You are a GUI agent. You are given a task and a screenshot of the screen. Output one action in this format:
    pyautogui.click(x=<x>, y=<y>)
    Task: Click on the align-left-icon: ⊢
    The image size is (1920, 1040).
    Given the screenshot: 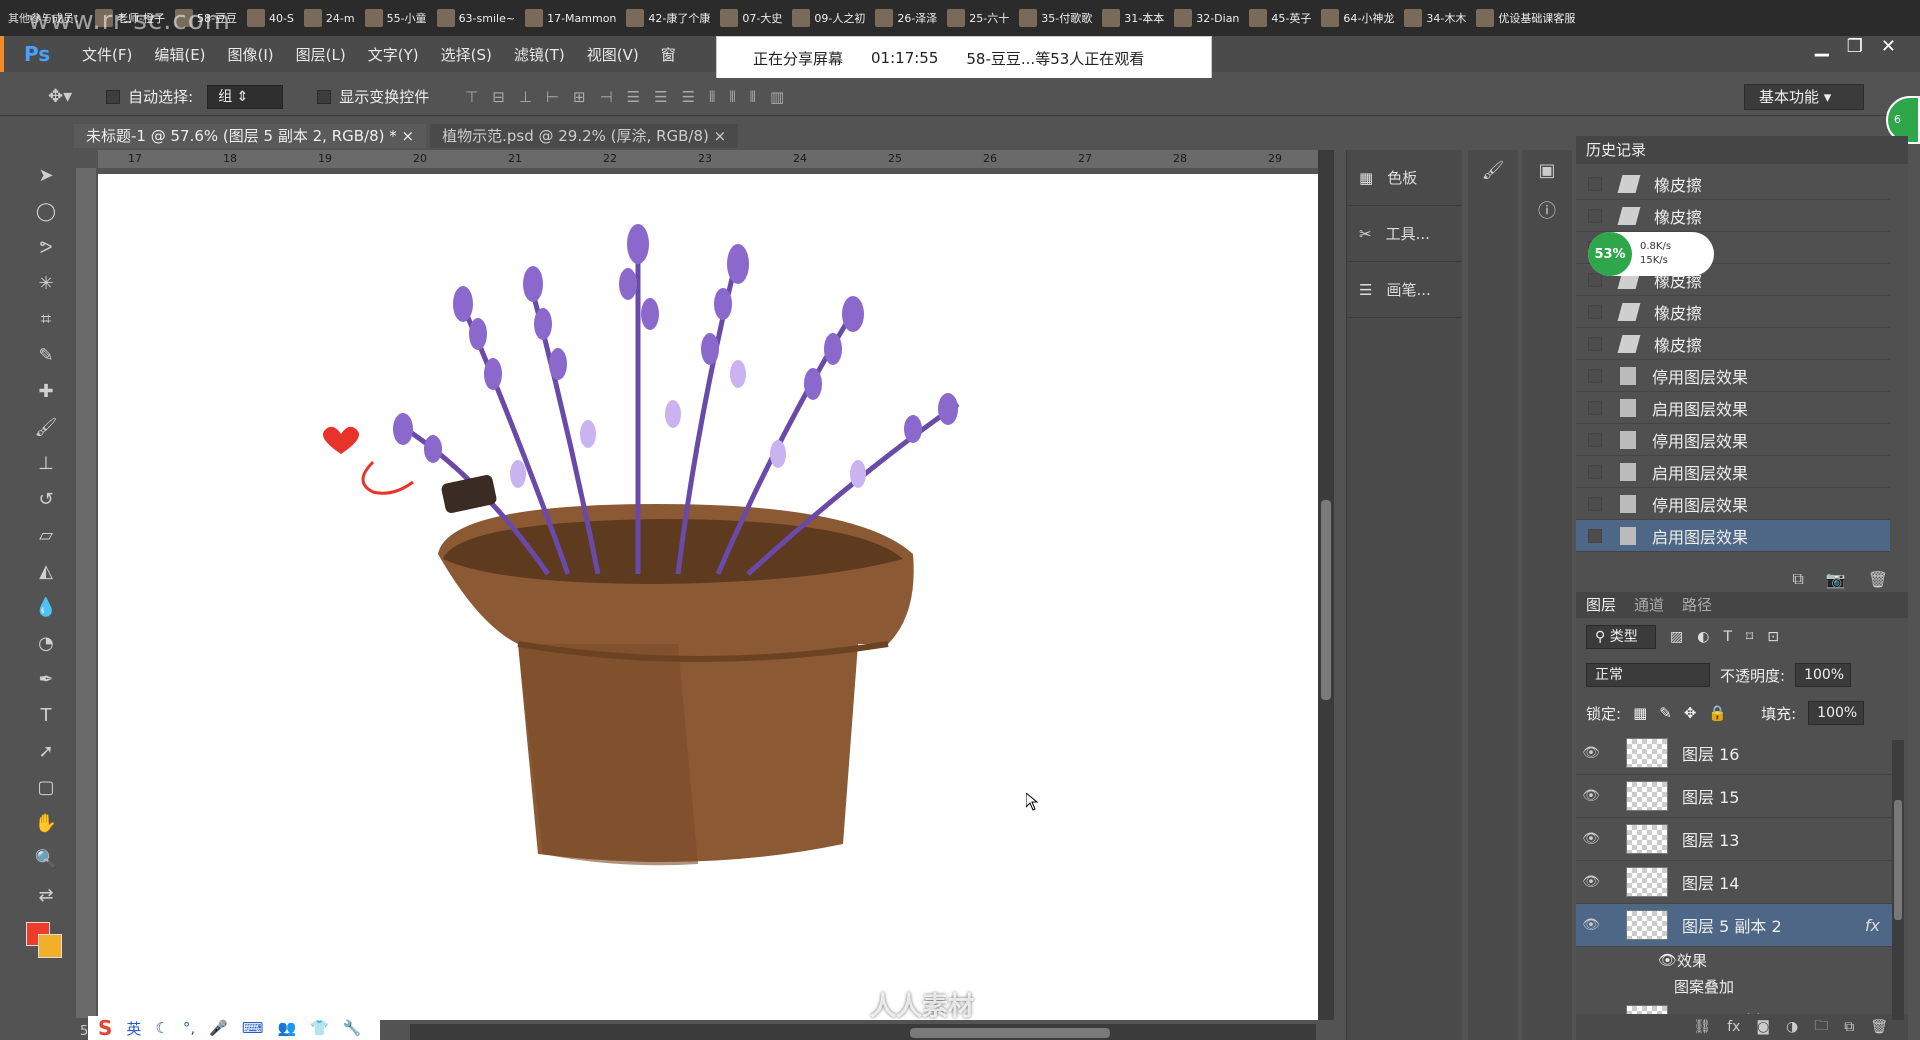 What is the action you would take?
    pyautogui.click(x=552, y=97)
    